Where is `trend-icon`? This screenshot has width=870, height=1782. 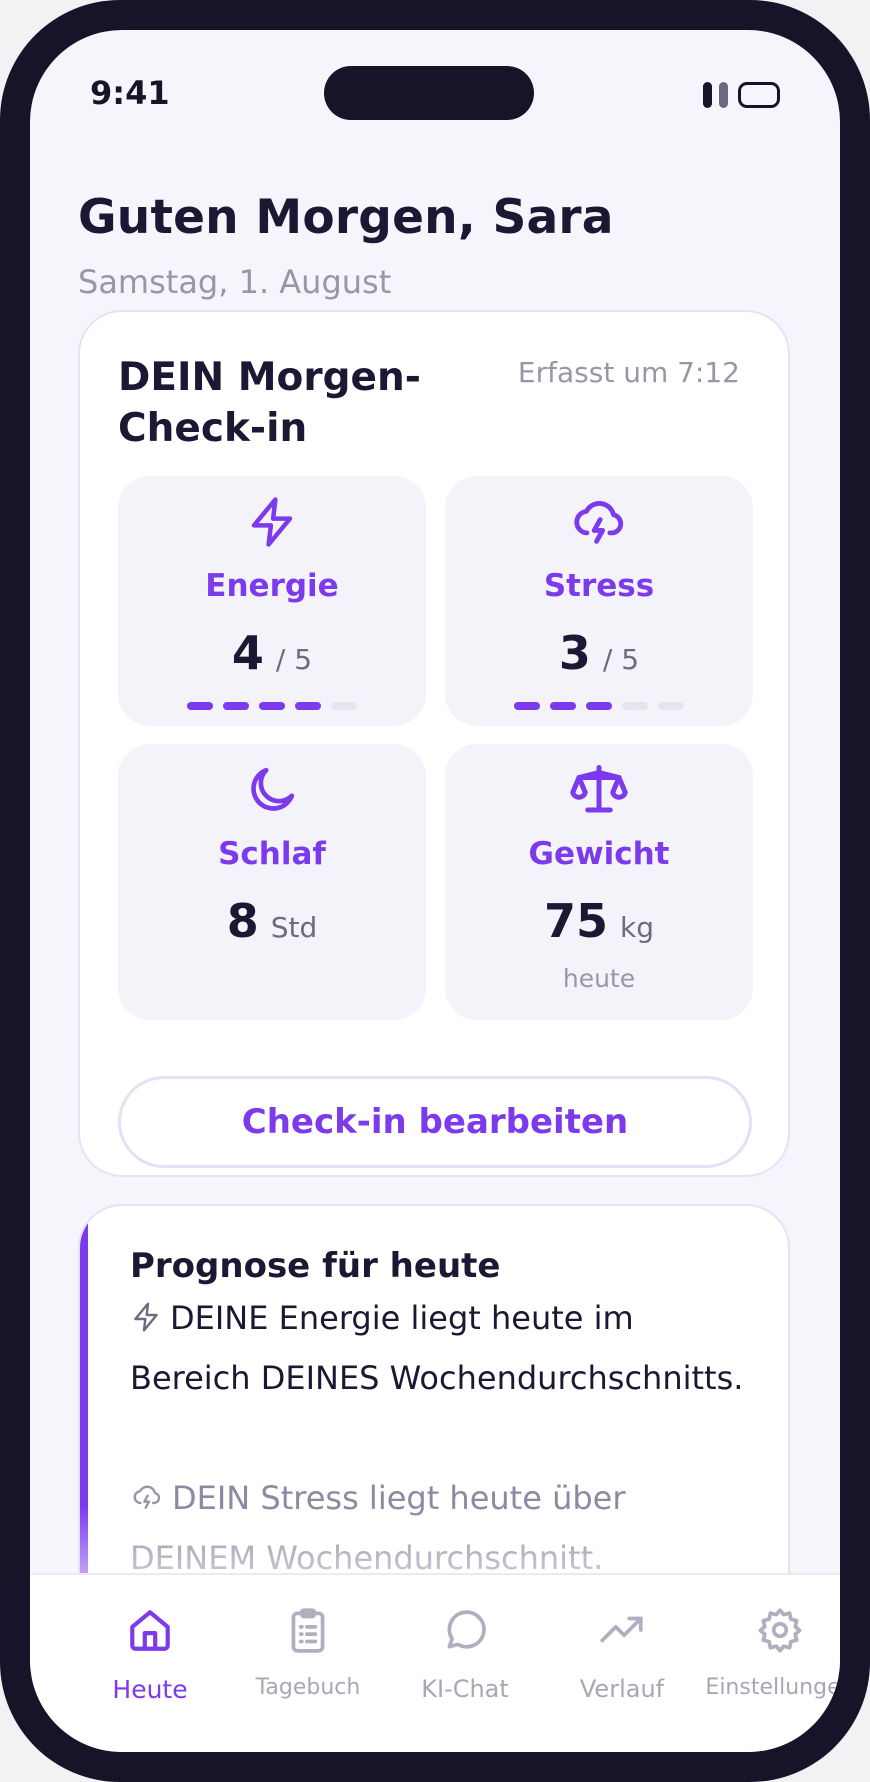 trend-icon is located at coordinates (622, 1630).